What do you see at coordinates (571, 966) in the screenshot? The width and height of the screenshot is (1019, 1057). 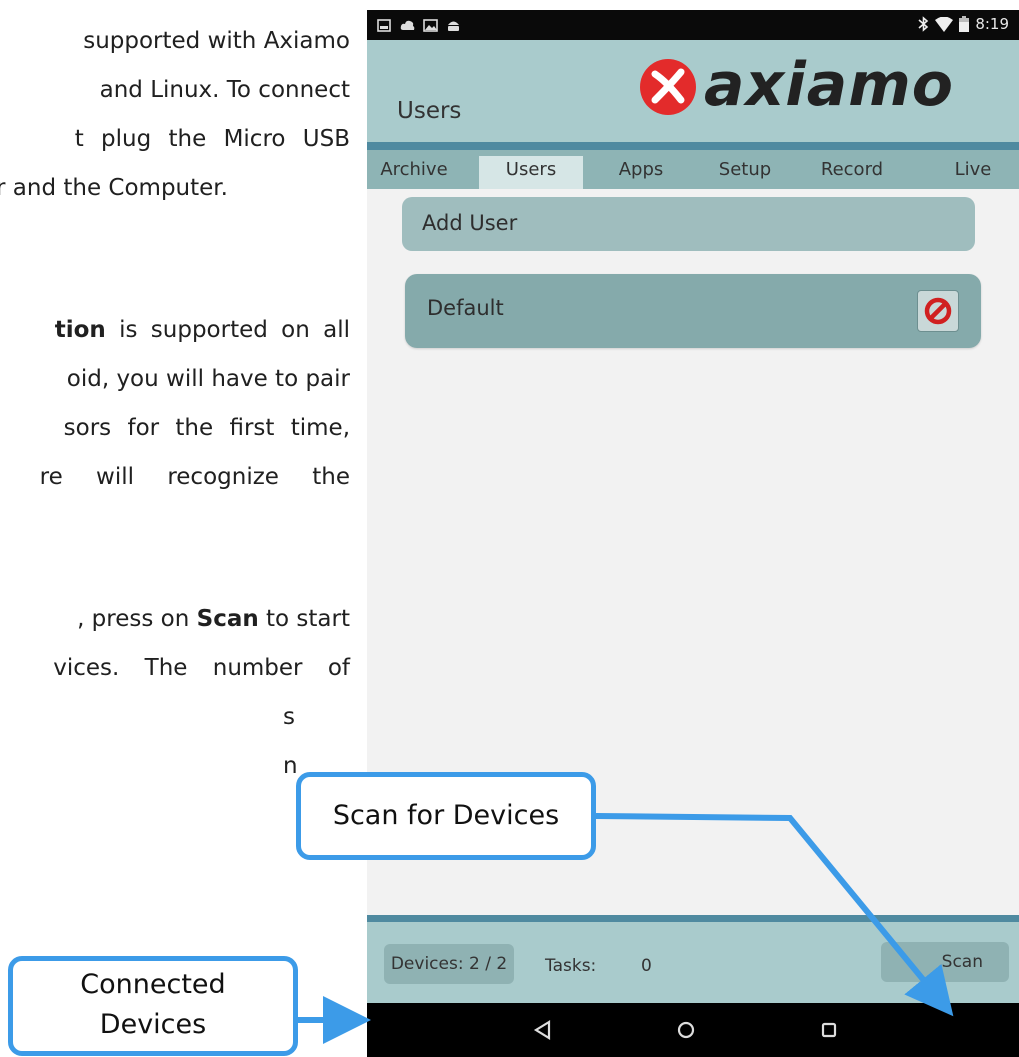 I see `tasks-label: Tasks:` at bounding box center [571, 966].